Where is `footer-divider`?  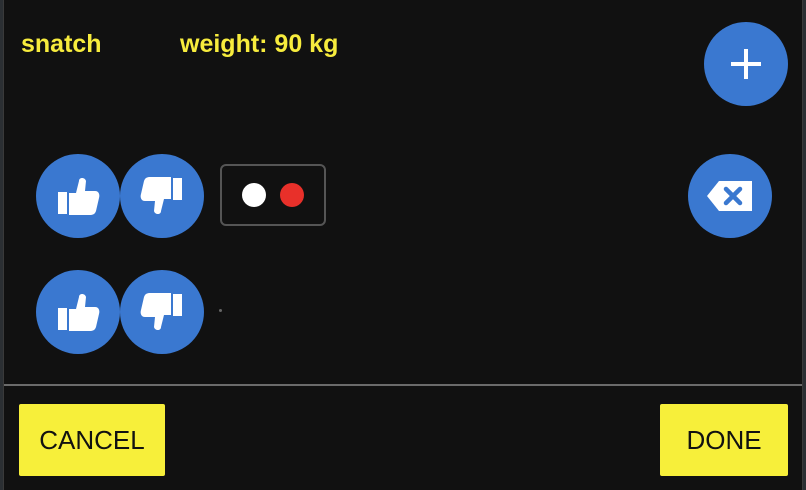 footer-divider is located at coordinates (403, 385).